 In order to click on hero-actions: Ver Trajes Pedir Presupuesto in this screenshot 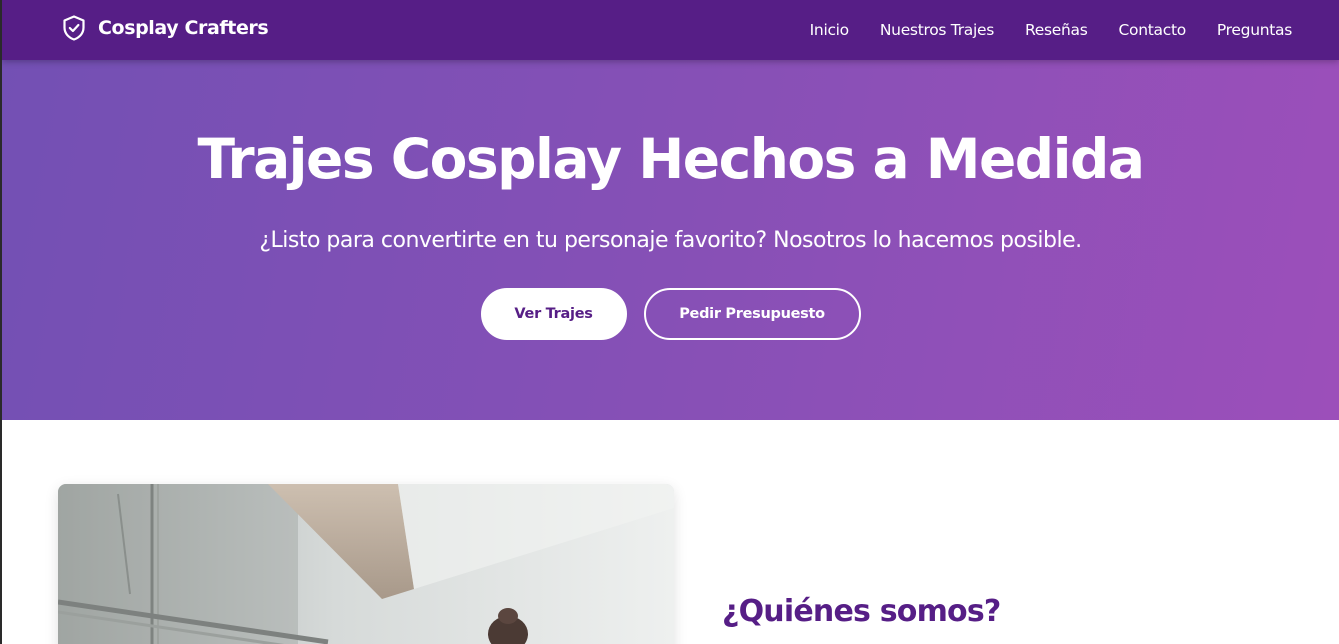, I will do `click(670, 314)`.